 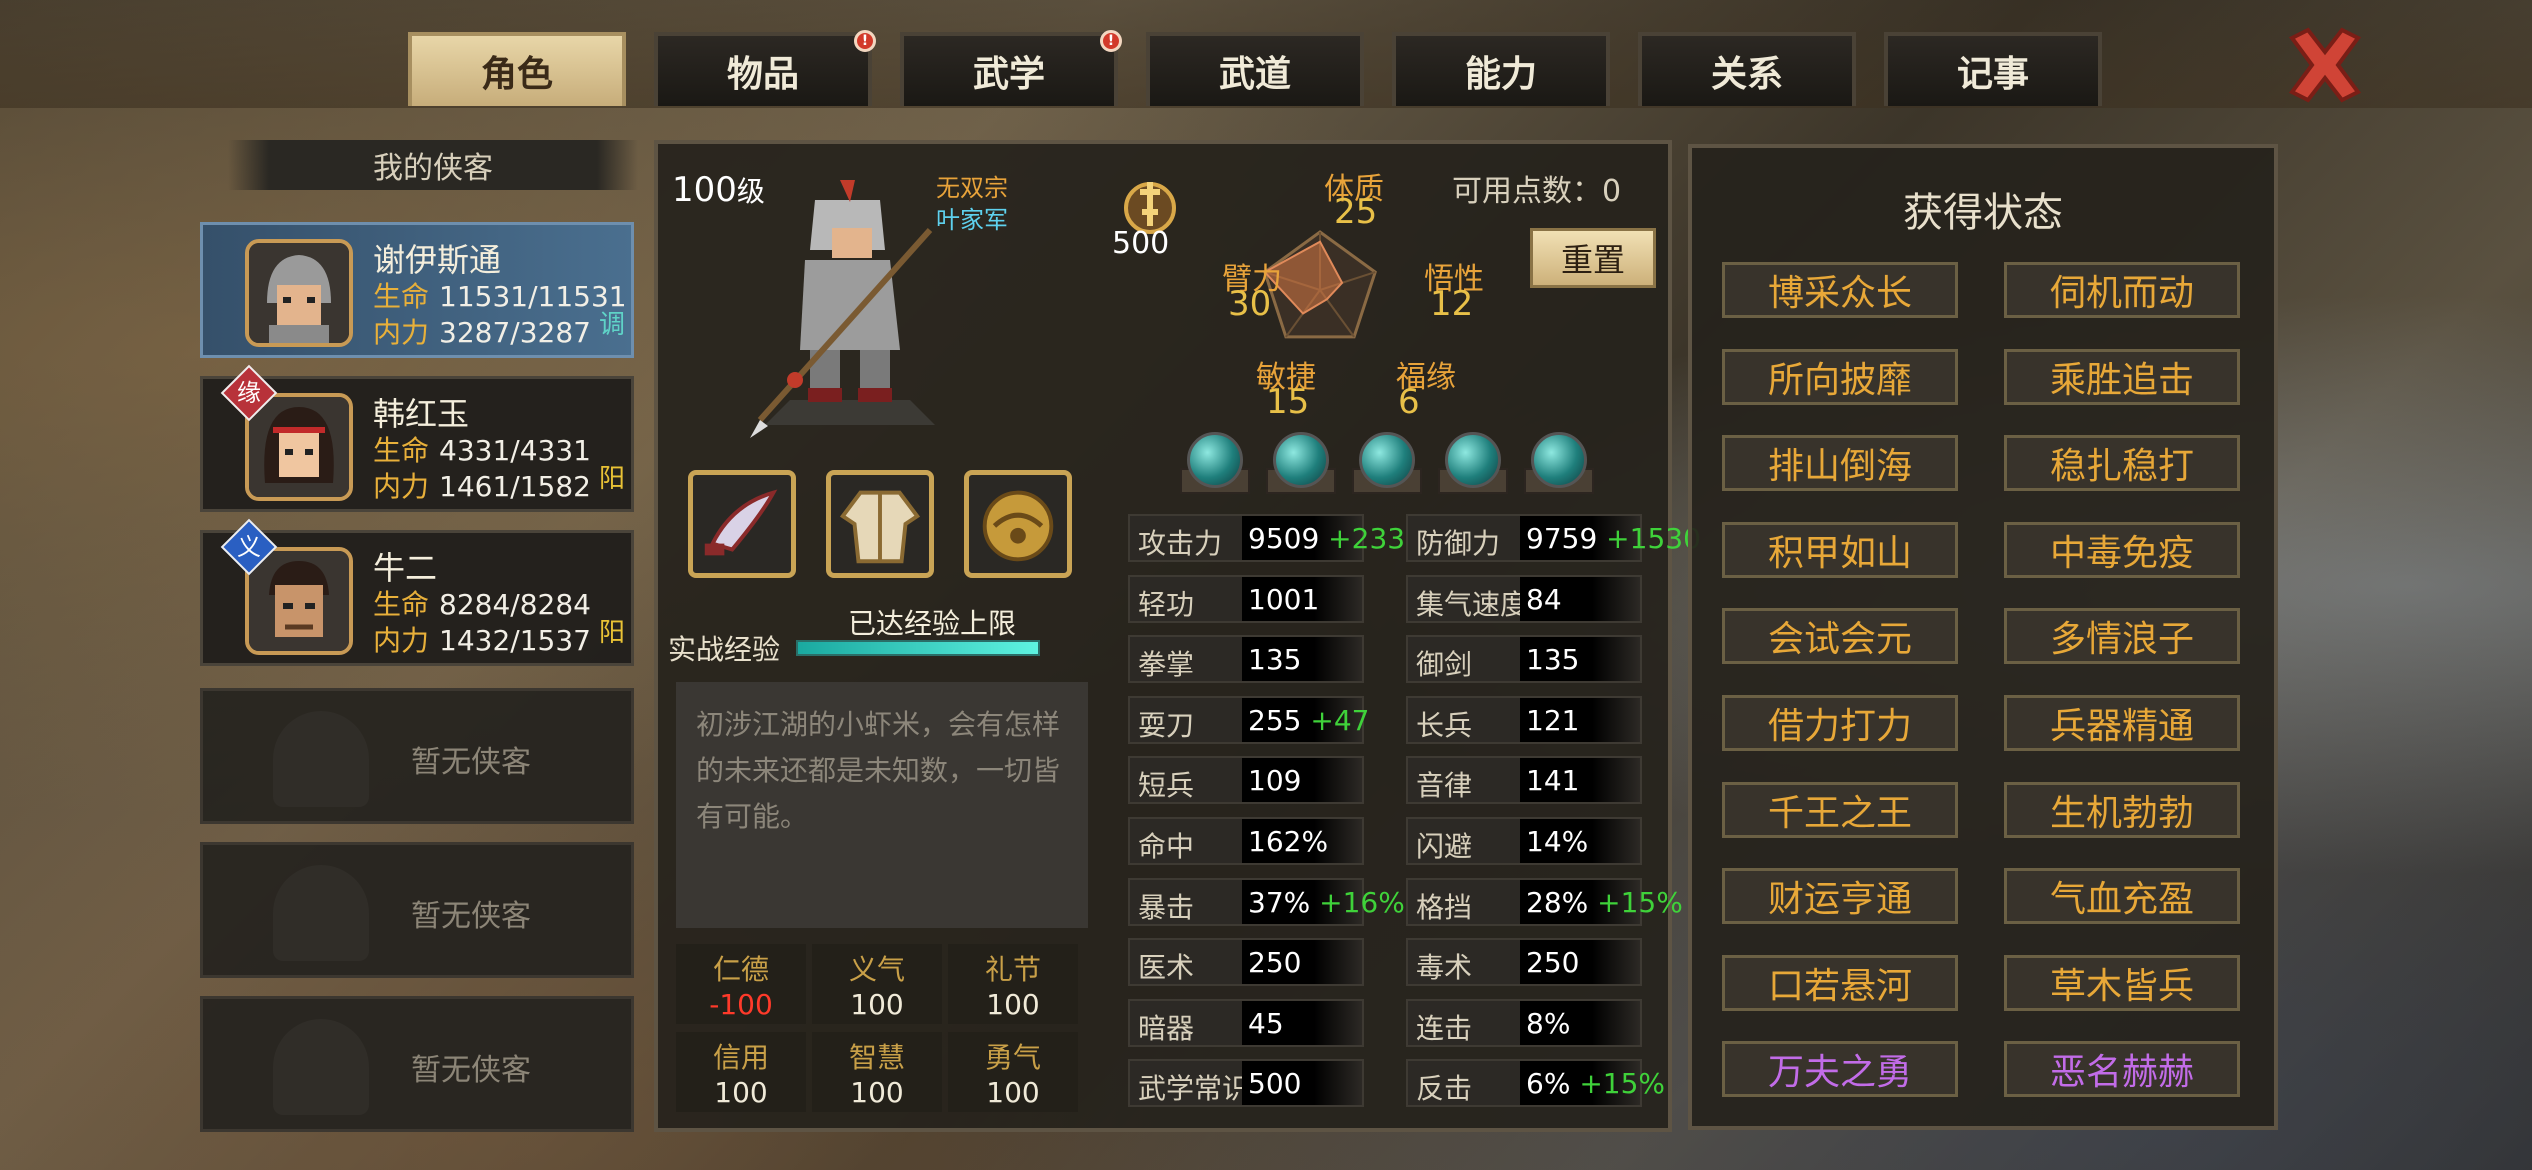 I want to click on tab-1: 物品!, so click(x=765, y=68).